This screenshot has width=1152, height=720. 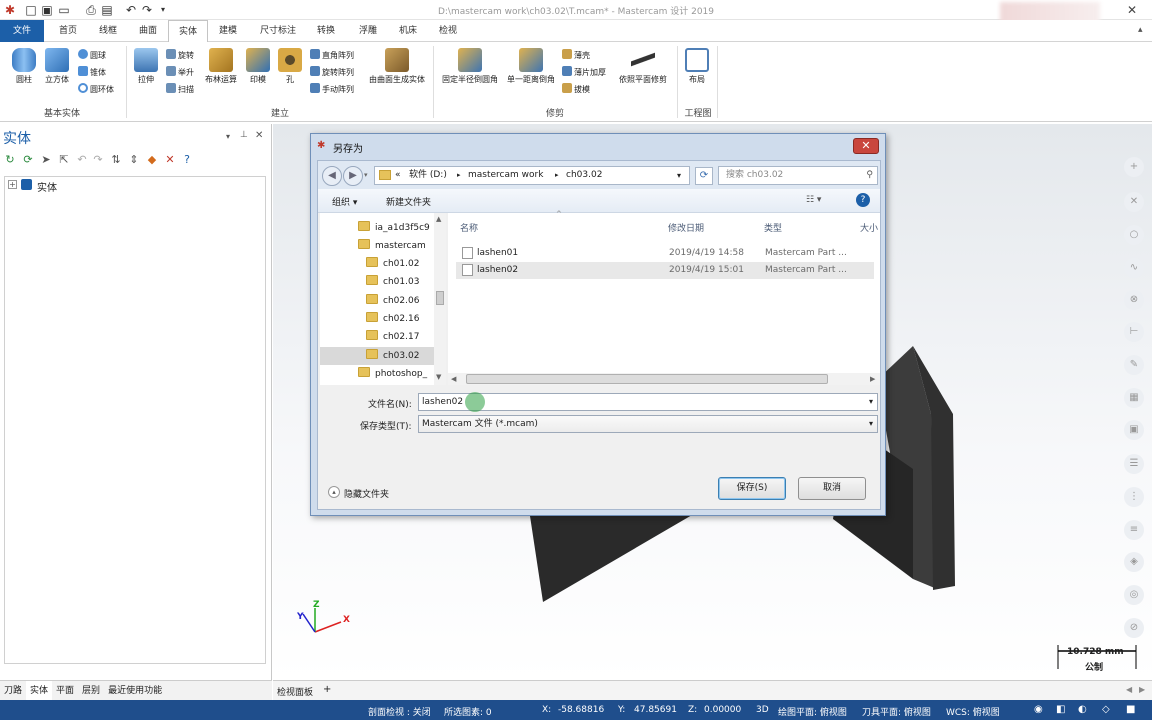 I want to click on panel-pin-icon: ⊥, so click(x=244, y=135).